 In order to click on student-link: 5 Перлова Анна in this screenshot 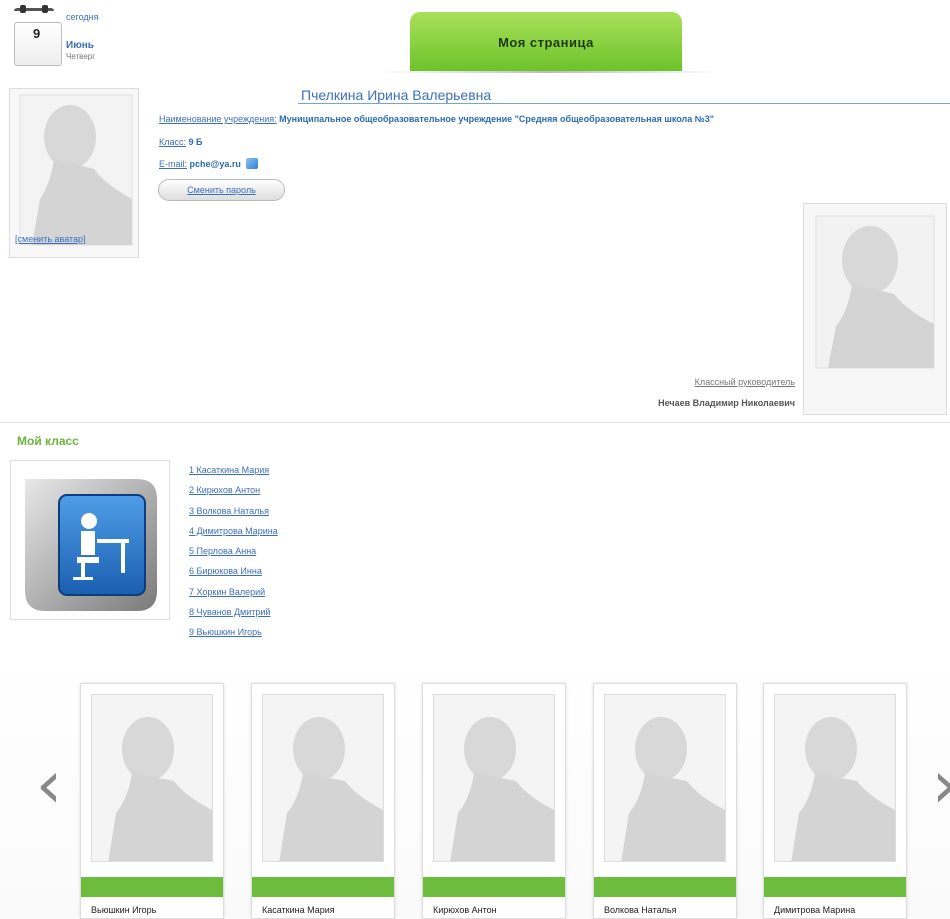, I will do `click(222, 551)`.